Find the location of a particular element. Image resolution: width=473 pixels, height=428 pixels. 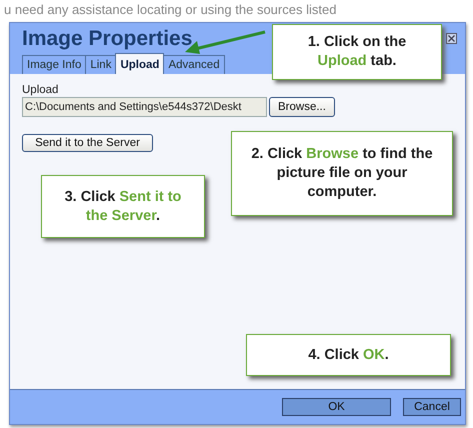

tab: Advanced is located at coordinates (194, 64).